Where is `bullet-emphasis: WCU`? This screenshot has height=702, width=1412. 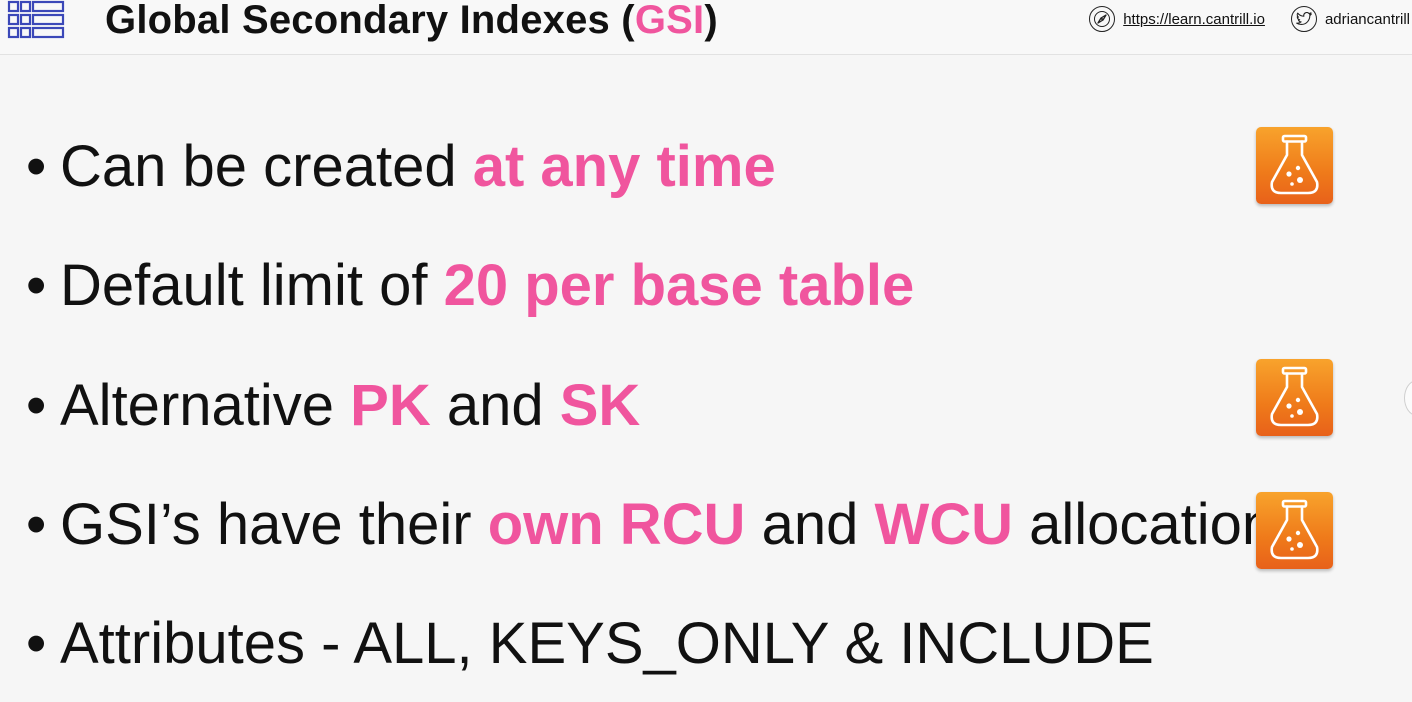
bullet-emphasis: WCU is located at coordinates (943, 524).